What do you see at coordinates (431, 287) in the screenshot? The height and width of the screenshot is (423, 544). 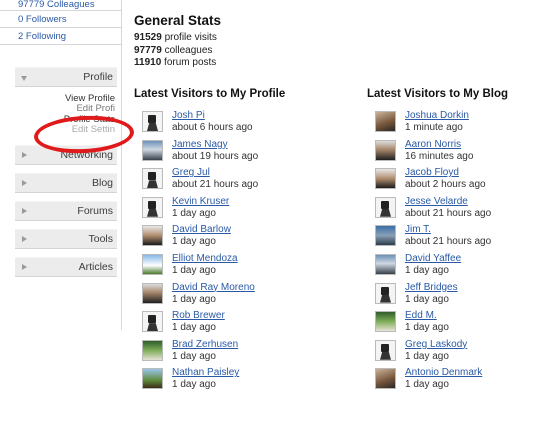 I see `visitor-name-link: Jeff Bridges` at bounding box center [431, 287].